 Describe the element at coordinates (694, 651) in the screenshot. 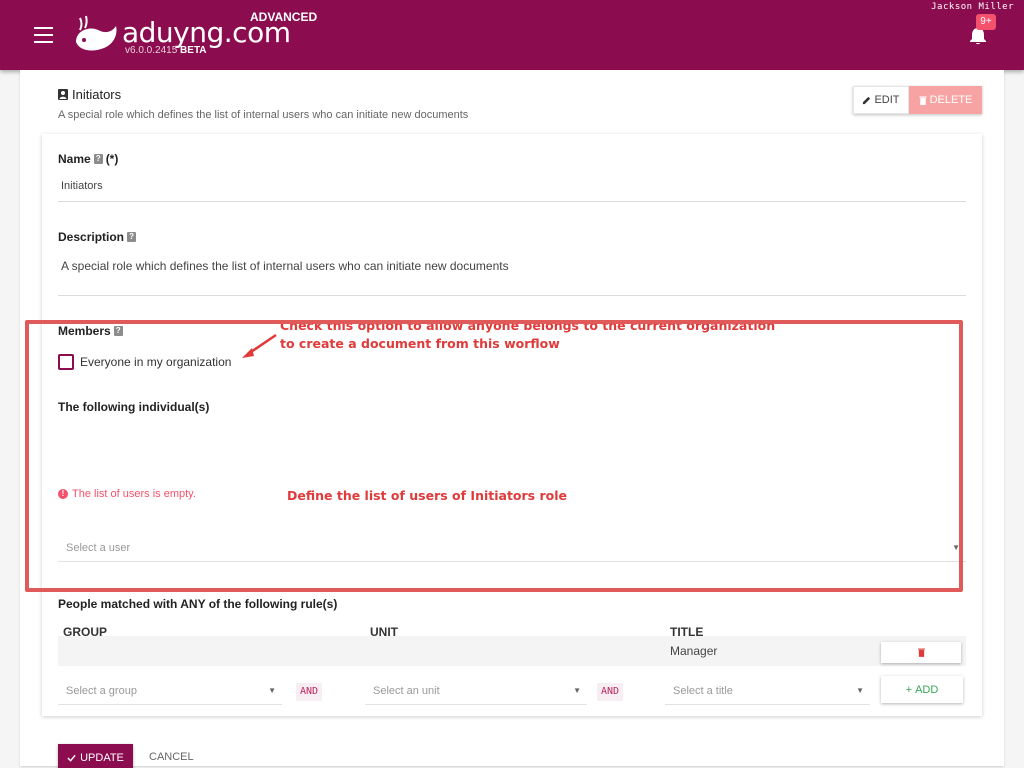

I see `row-title-cell: Manager` at that location.